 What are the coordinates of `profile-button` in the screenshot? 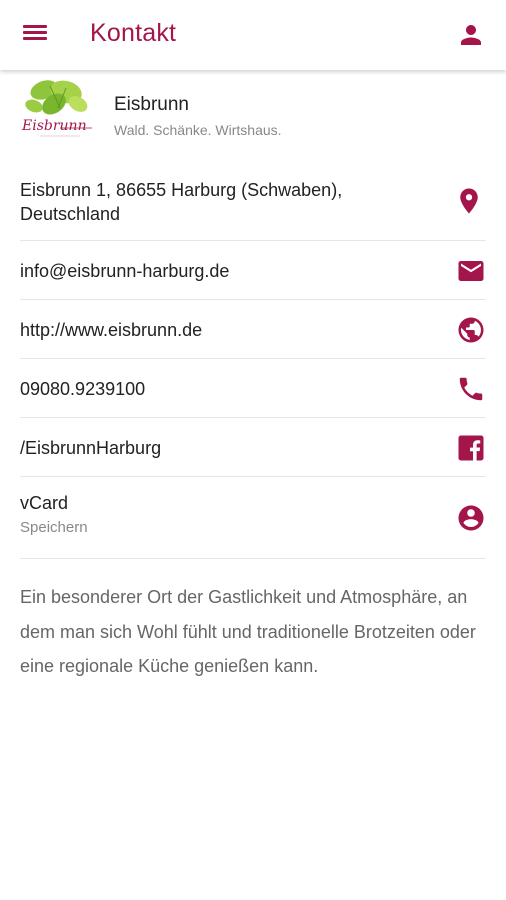 It's located at (471, 35).